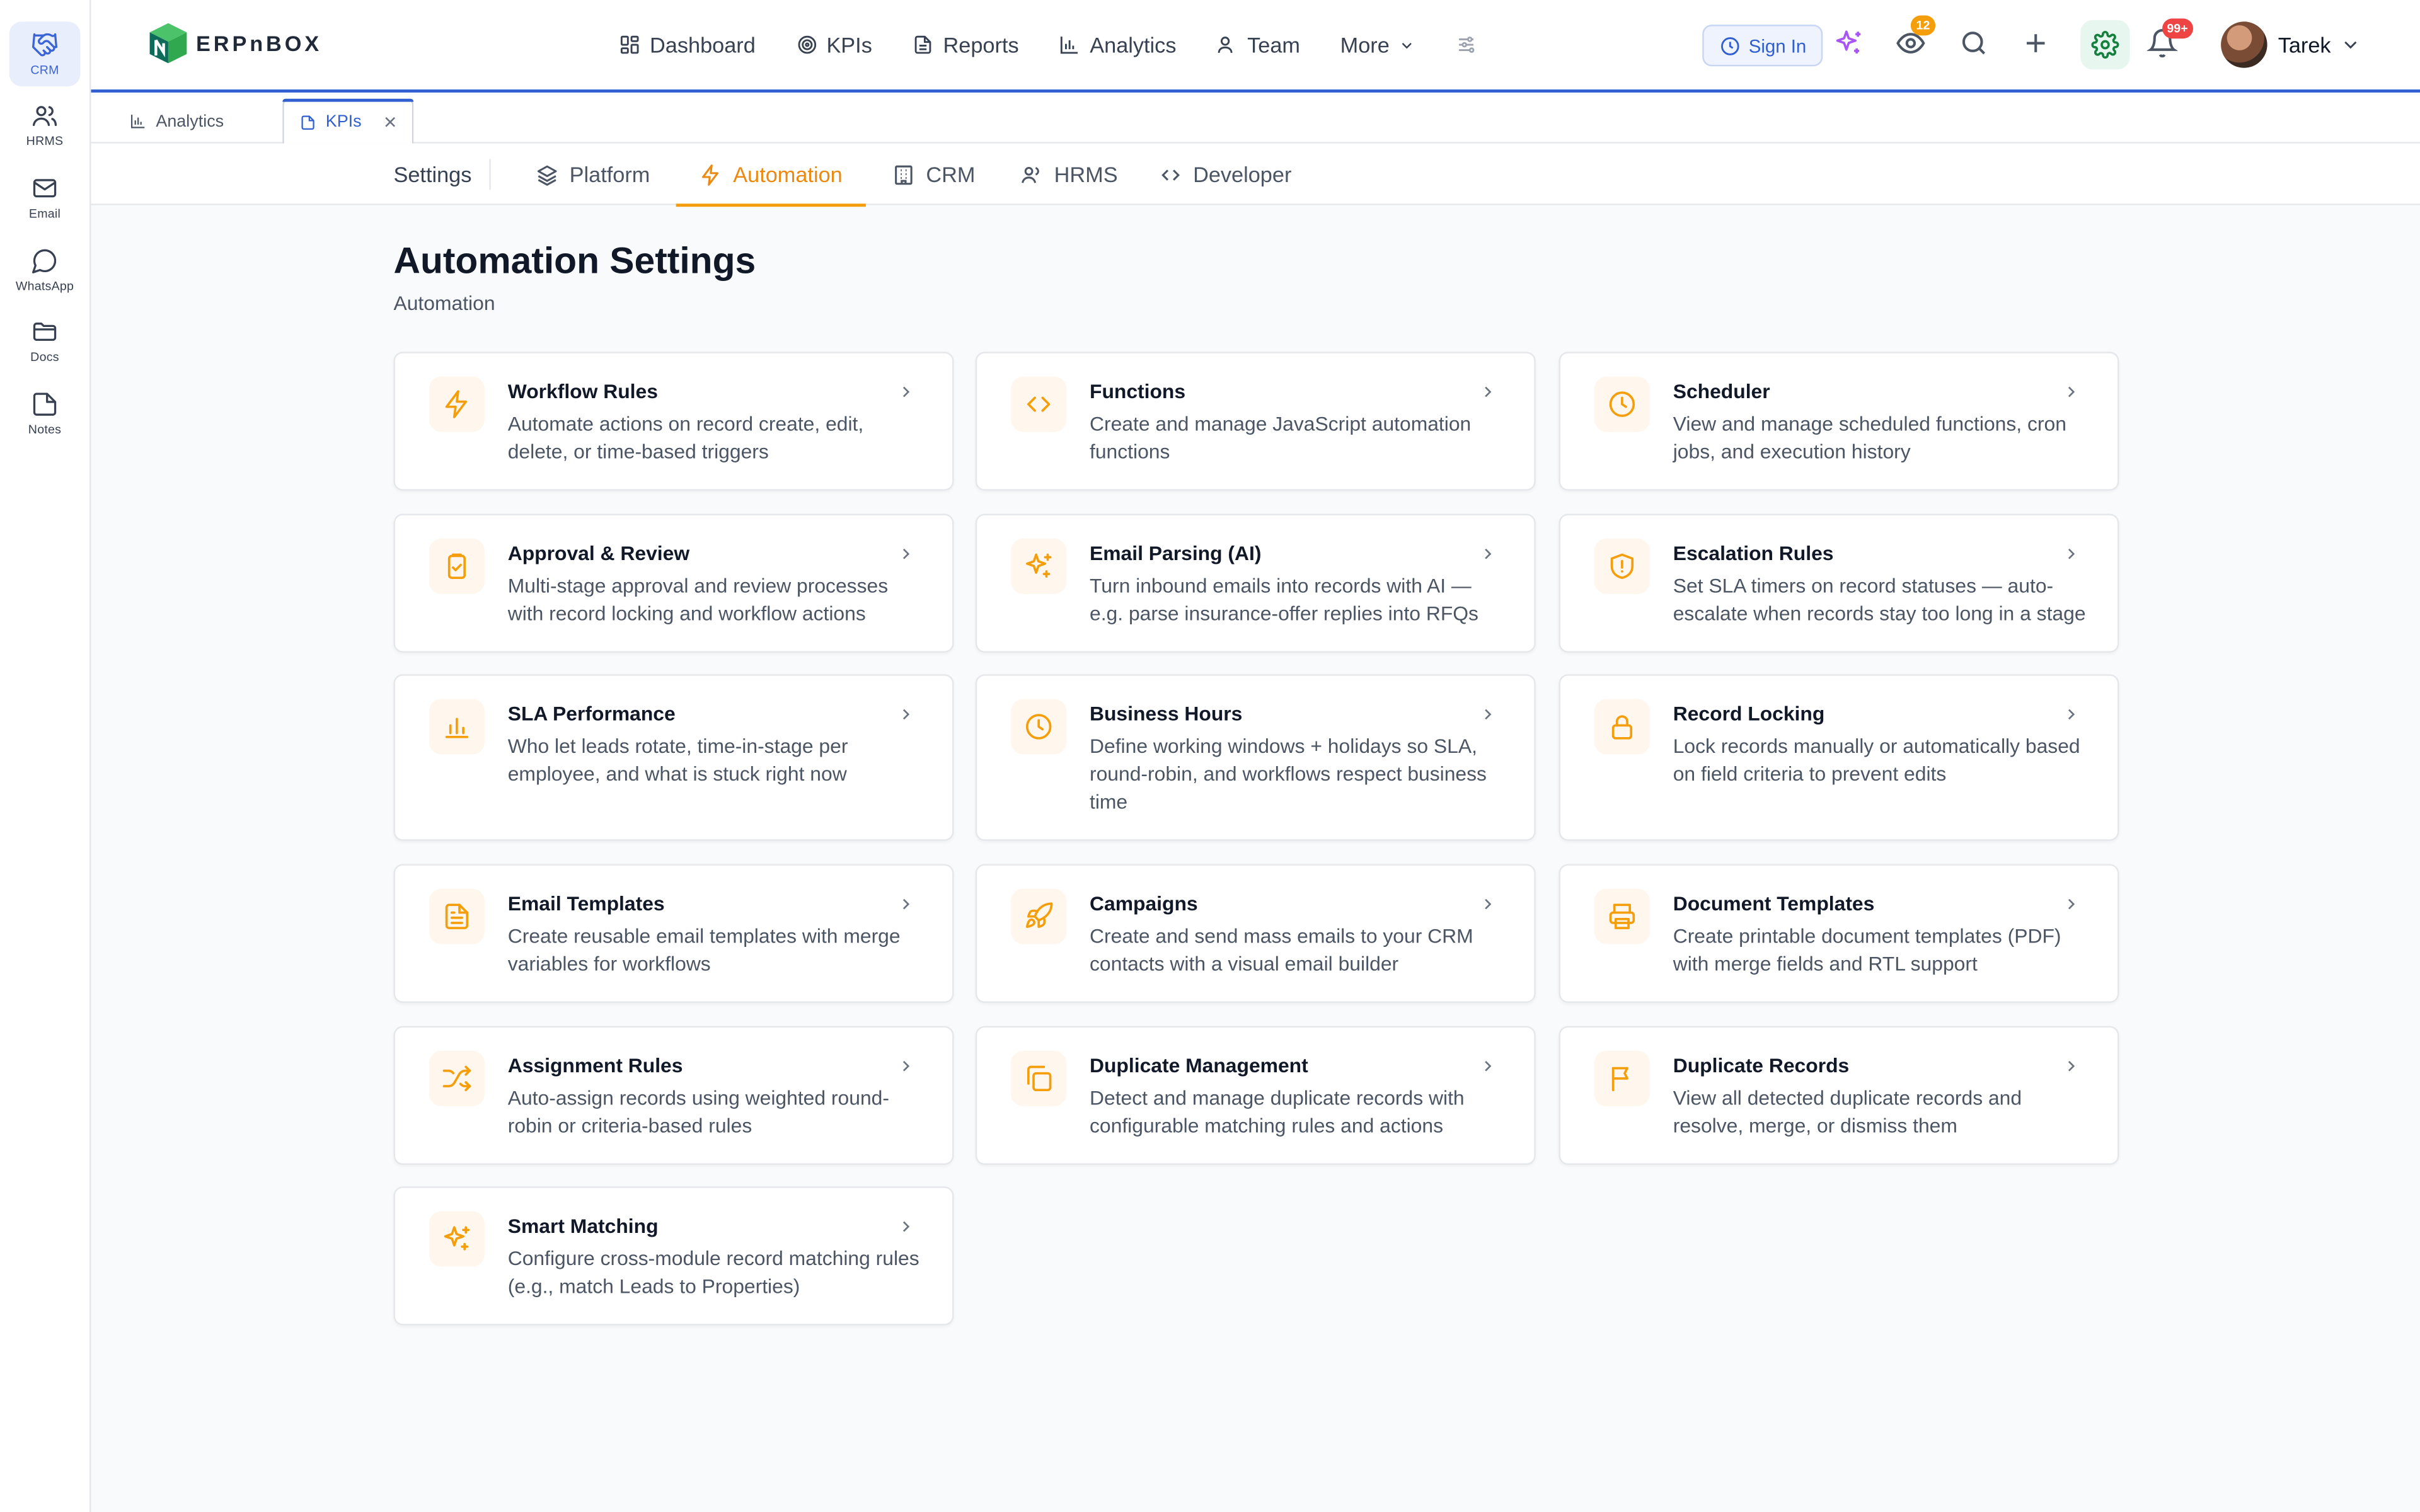 The width and height of the screenshot is (2420, 1512). What do you see at coordinates (1763, 46) in the screenshot?
I see `sign-in-button: Sign In` at bounding box center [1763, 46].